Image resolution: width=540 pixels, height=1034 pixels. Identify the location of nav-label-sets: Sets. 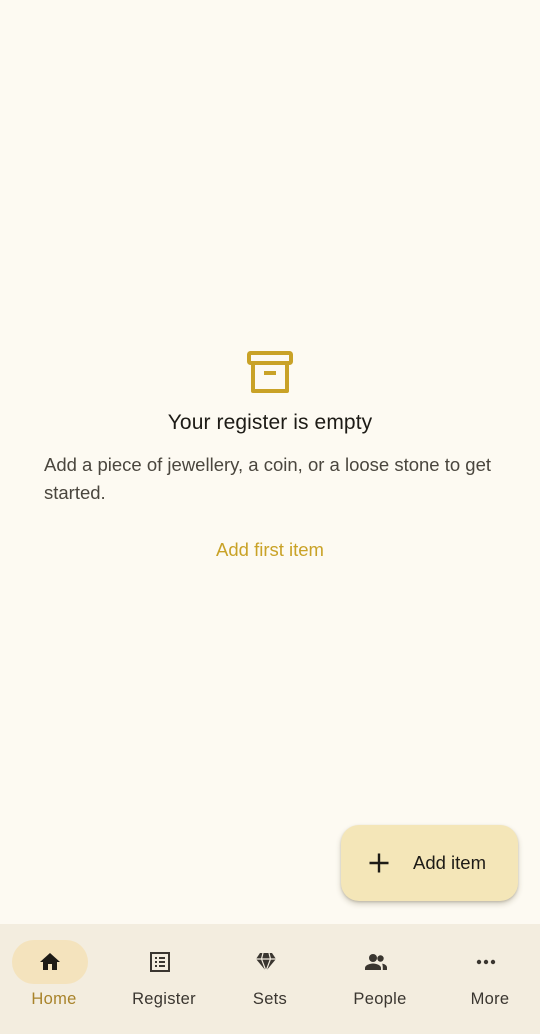
(270, 999).